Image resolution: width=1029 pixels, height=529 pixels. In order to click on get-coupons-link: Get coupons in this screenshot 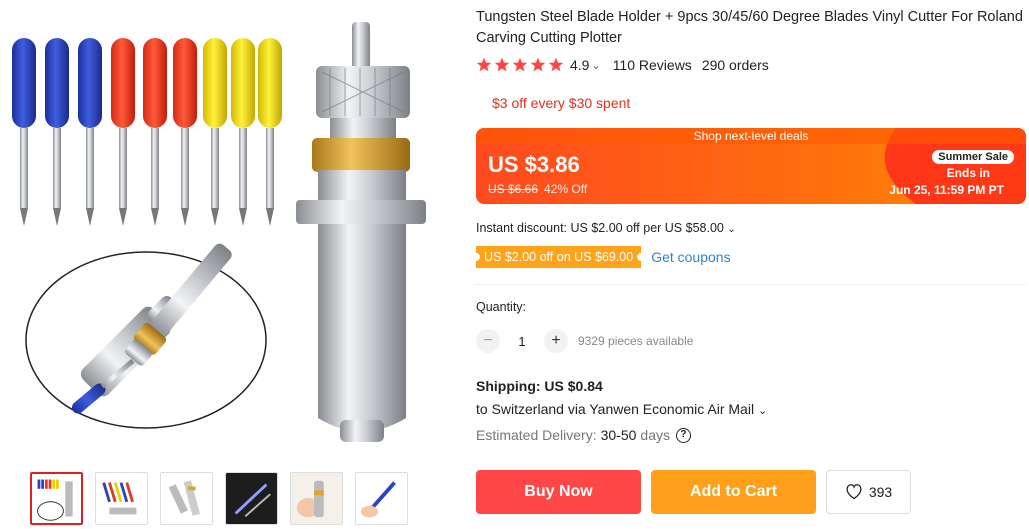, I will do `click(690, 257)`.